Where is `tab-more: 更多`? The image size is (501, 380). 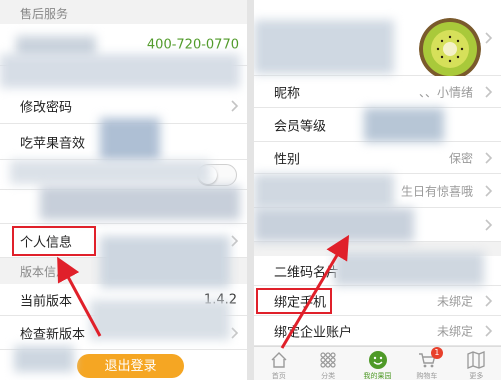 tab-more: 更多 is located at coordinates (476, 363).